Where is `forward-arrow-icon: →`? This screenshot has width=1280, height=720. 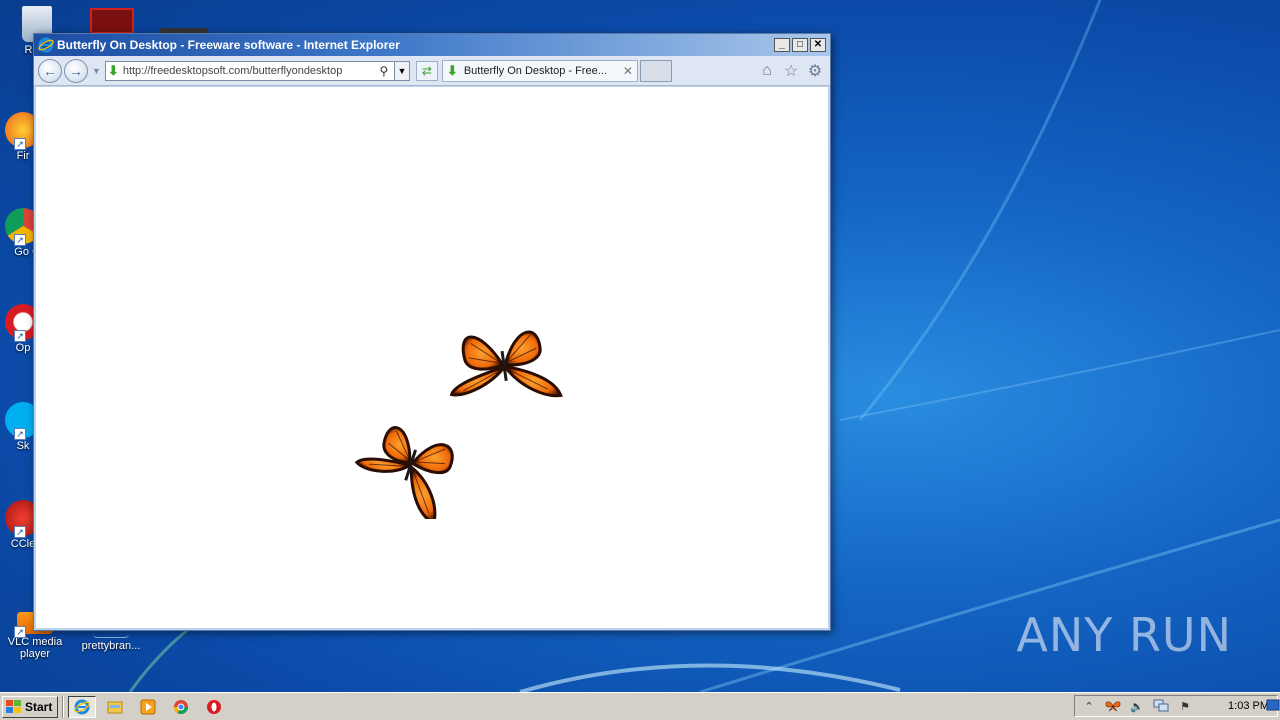 forward-arrow-icon: → is located at coordinates (76, 70).